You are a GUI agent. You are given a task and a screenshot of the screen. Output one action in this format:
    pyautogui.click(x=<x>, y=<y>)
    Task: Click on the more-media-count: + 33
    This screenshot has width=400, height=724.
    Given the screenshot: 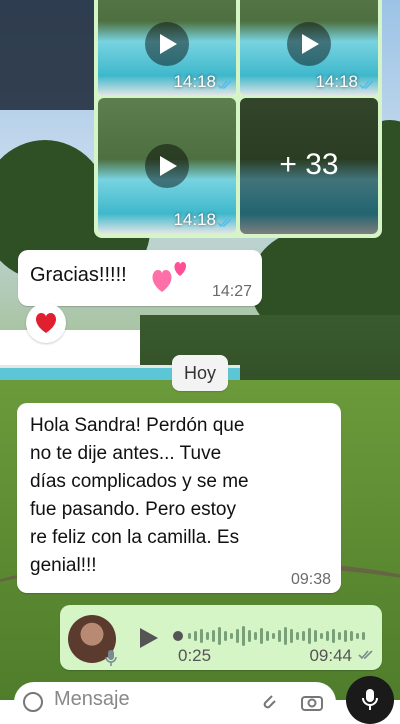 What is the action you would take?
    pyautogui.click(x=309, y=164)
    